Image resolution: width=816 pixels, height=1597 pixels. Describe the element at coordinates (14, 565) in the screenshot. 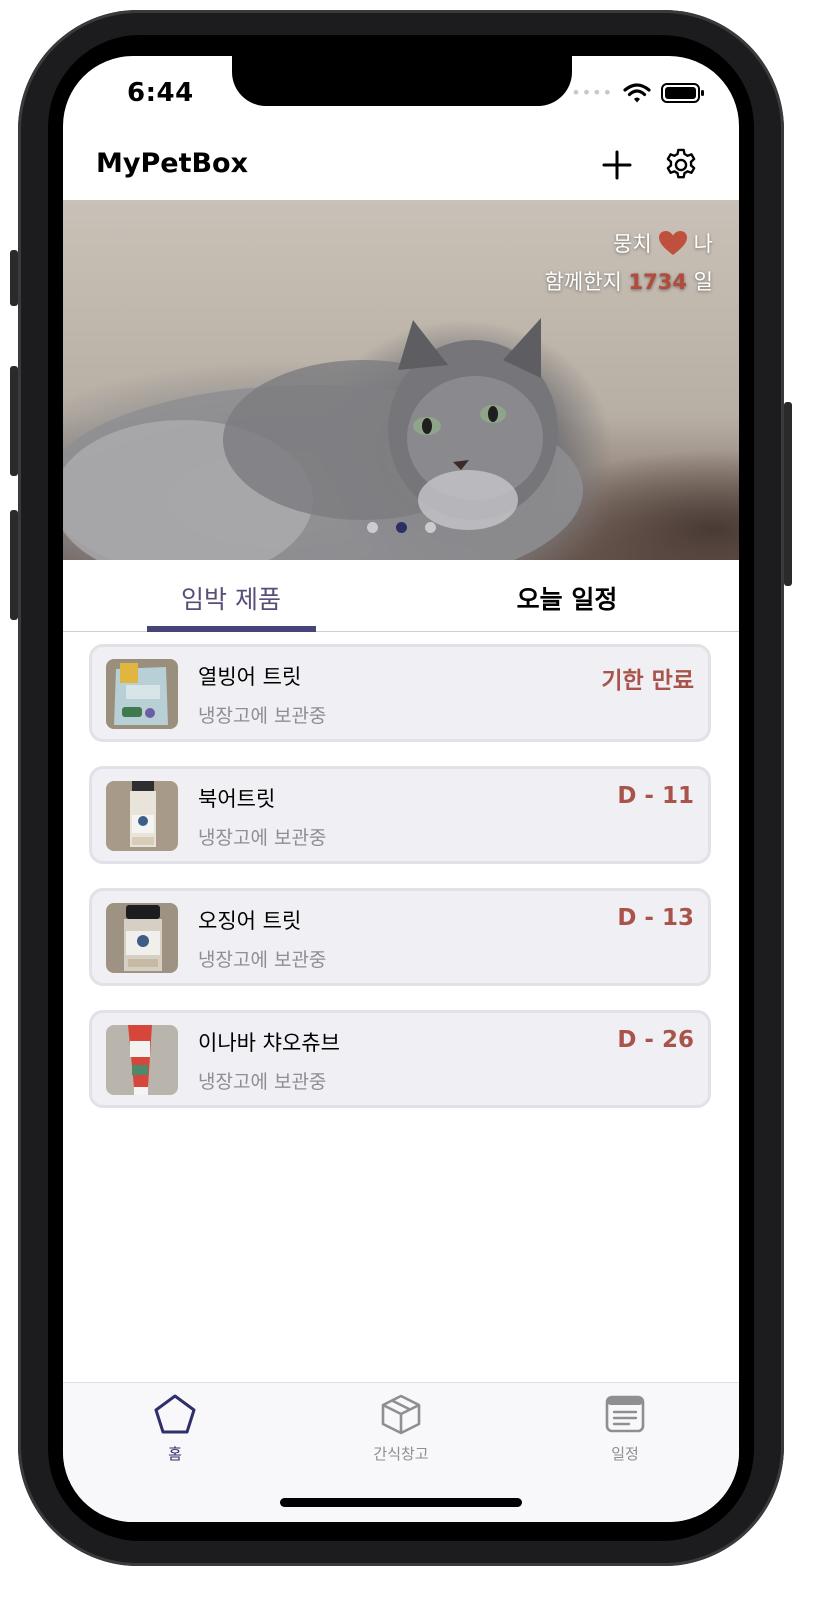

I see `volume-down-button` at that location.